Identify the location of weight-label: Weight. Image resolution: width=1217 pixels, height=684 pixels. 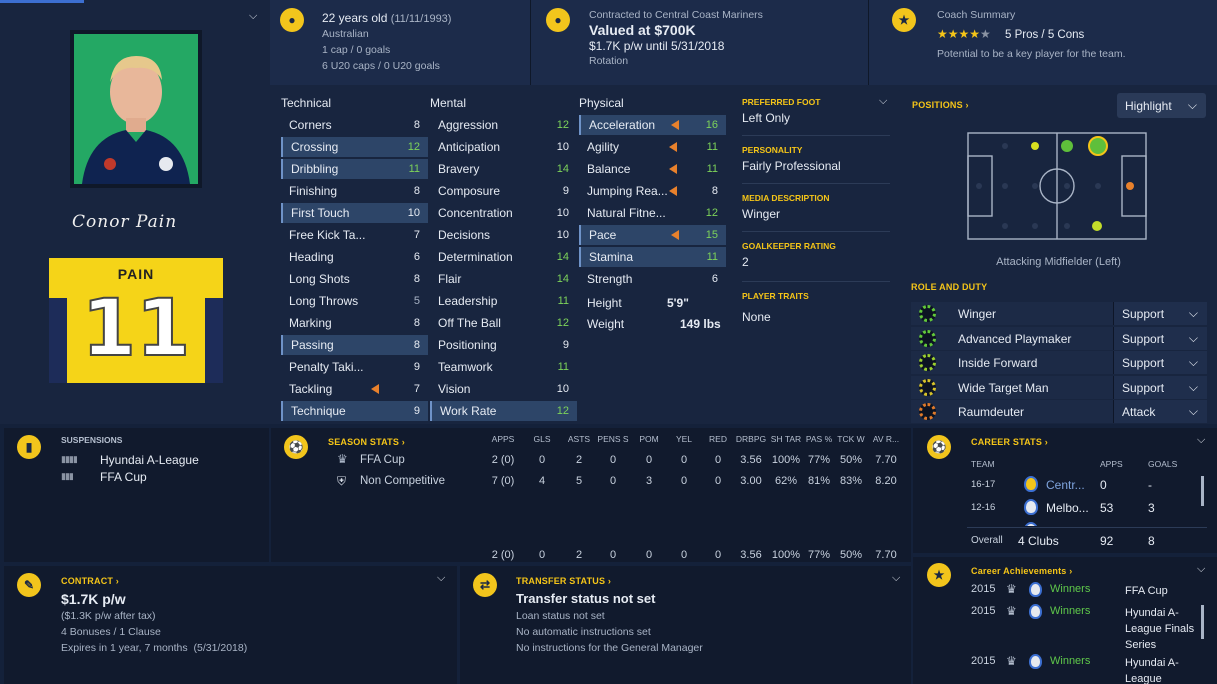
(606, 324).